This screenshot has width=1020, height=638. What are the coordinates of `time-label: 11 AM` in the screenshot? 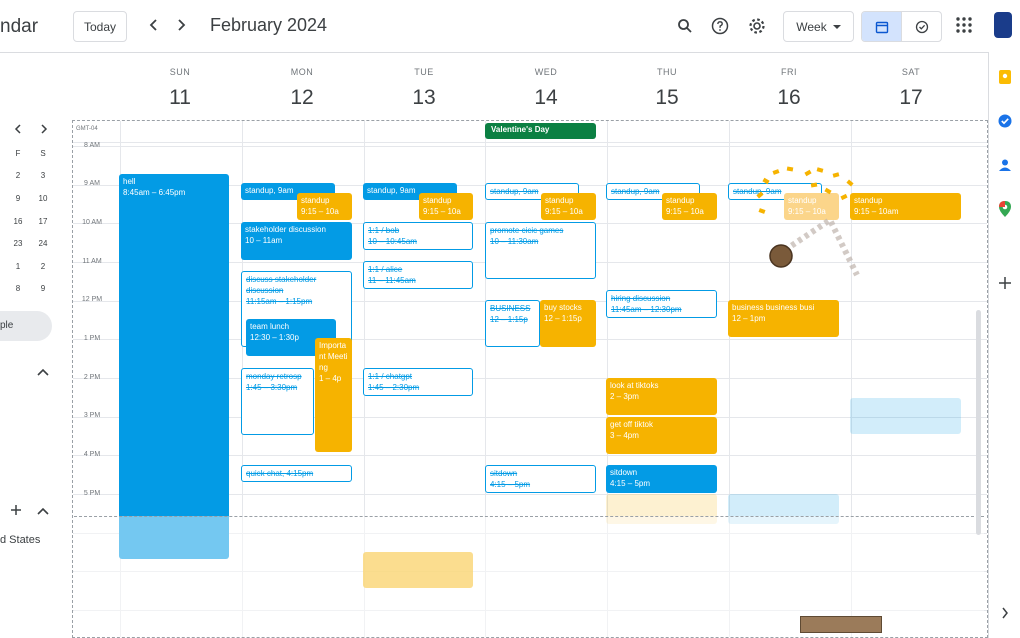 It's located at (92, 261).